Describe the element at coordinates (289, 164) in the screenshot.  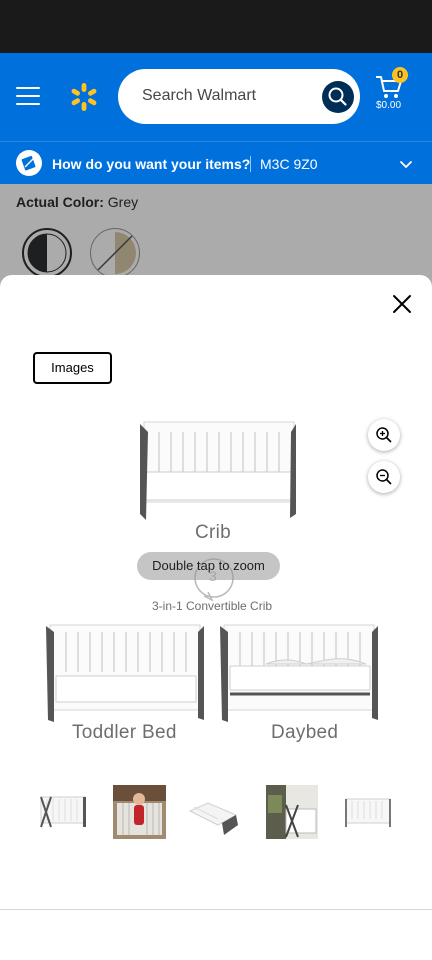
I see `postal-code: M3C 9Z0` at that location.